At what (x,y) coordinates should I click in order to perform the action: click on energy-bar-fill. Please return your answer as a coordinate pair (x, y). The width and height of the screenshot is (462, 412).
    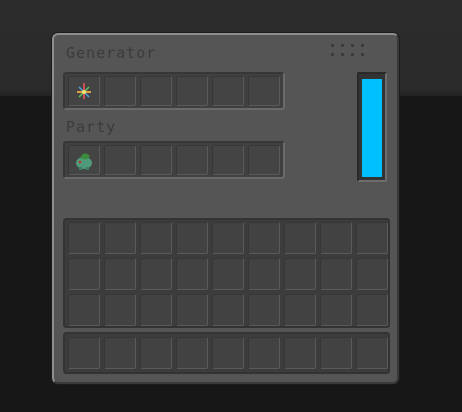
    Looking at the image, I should click on (372, 128).